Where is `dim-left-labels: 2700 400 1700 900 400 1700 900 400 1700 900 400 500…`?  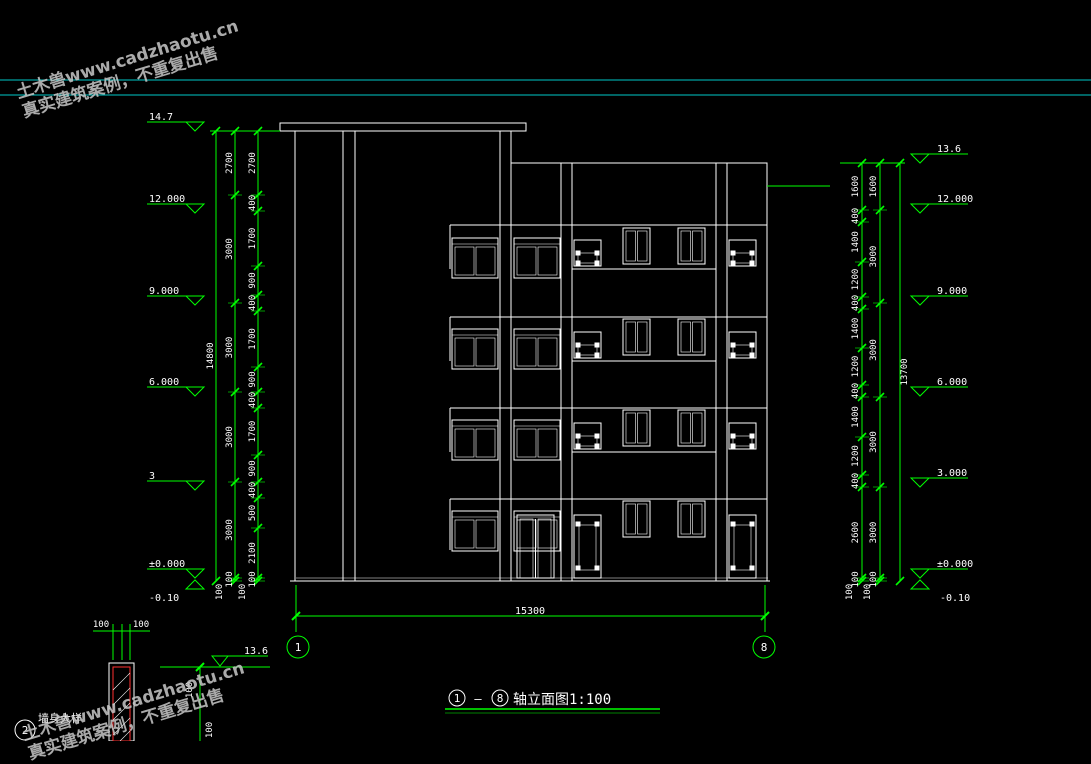 dim-left-labels: 2700 400 1700 900 400 1700 900 400 1700 900 400 500… is located at coordinates (232, 376).